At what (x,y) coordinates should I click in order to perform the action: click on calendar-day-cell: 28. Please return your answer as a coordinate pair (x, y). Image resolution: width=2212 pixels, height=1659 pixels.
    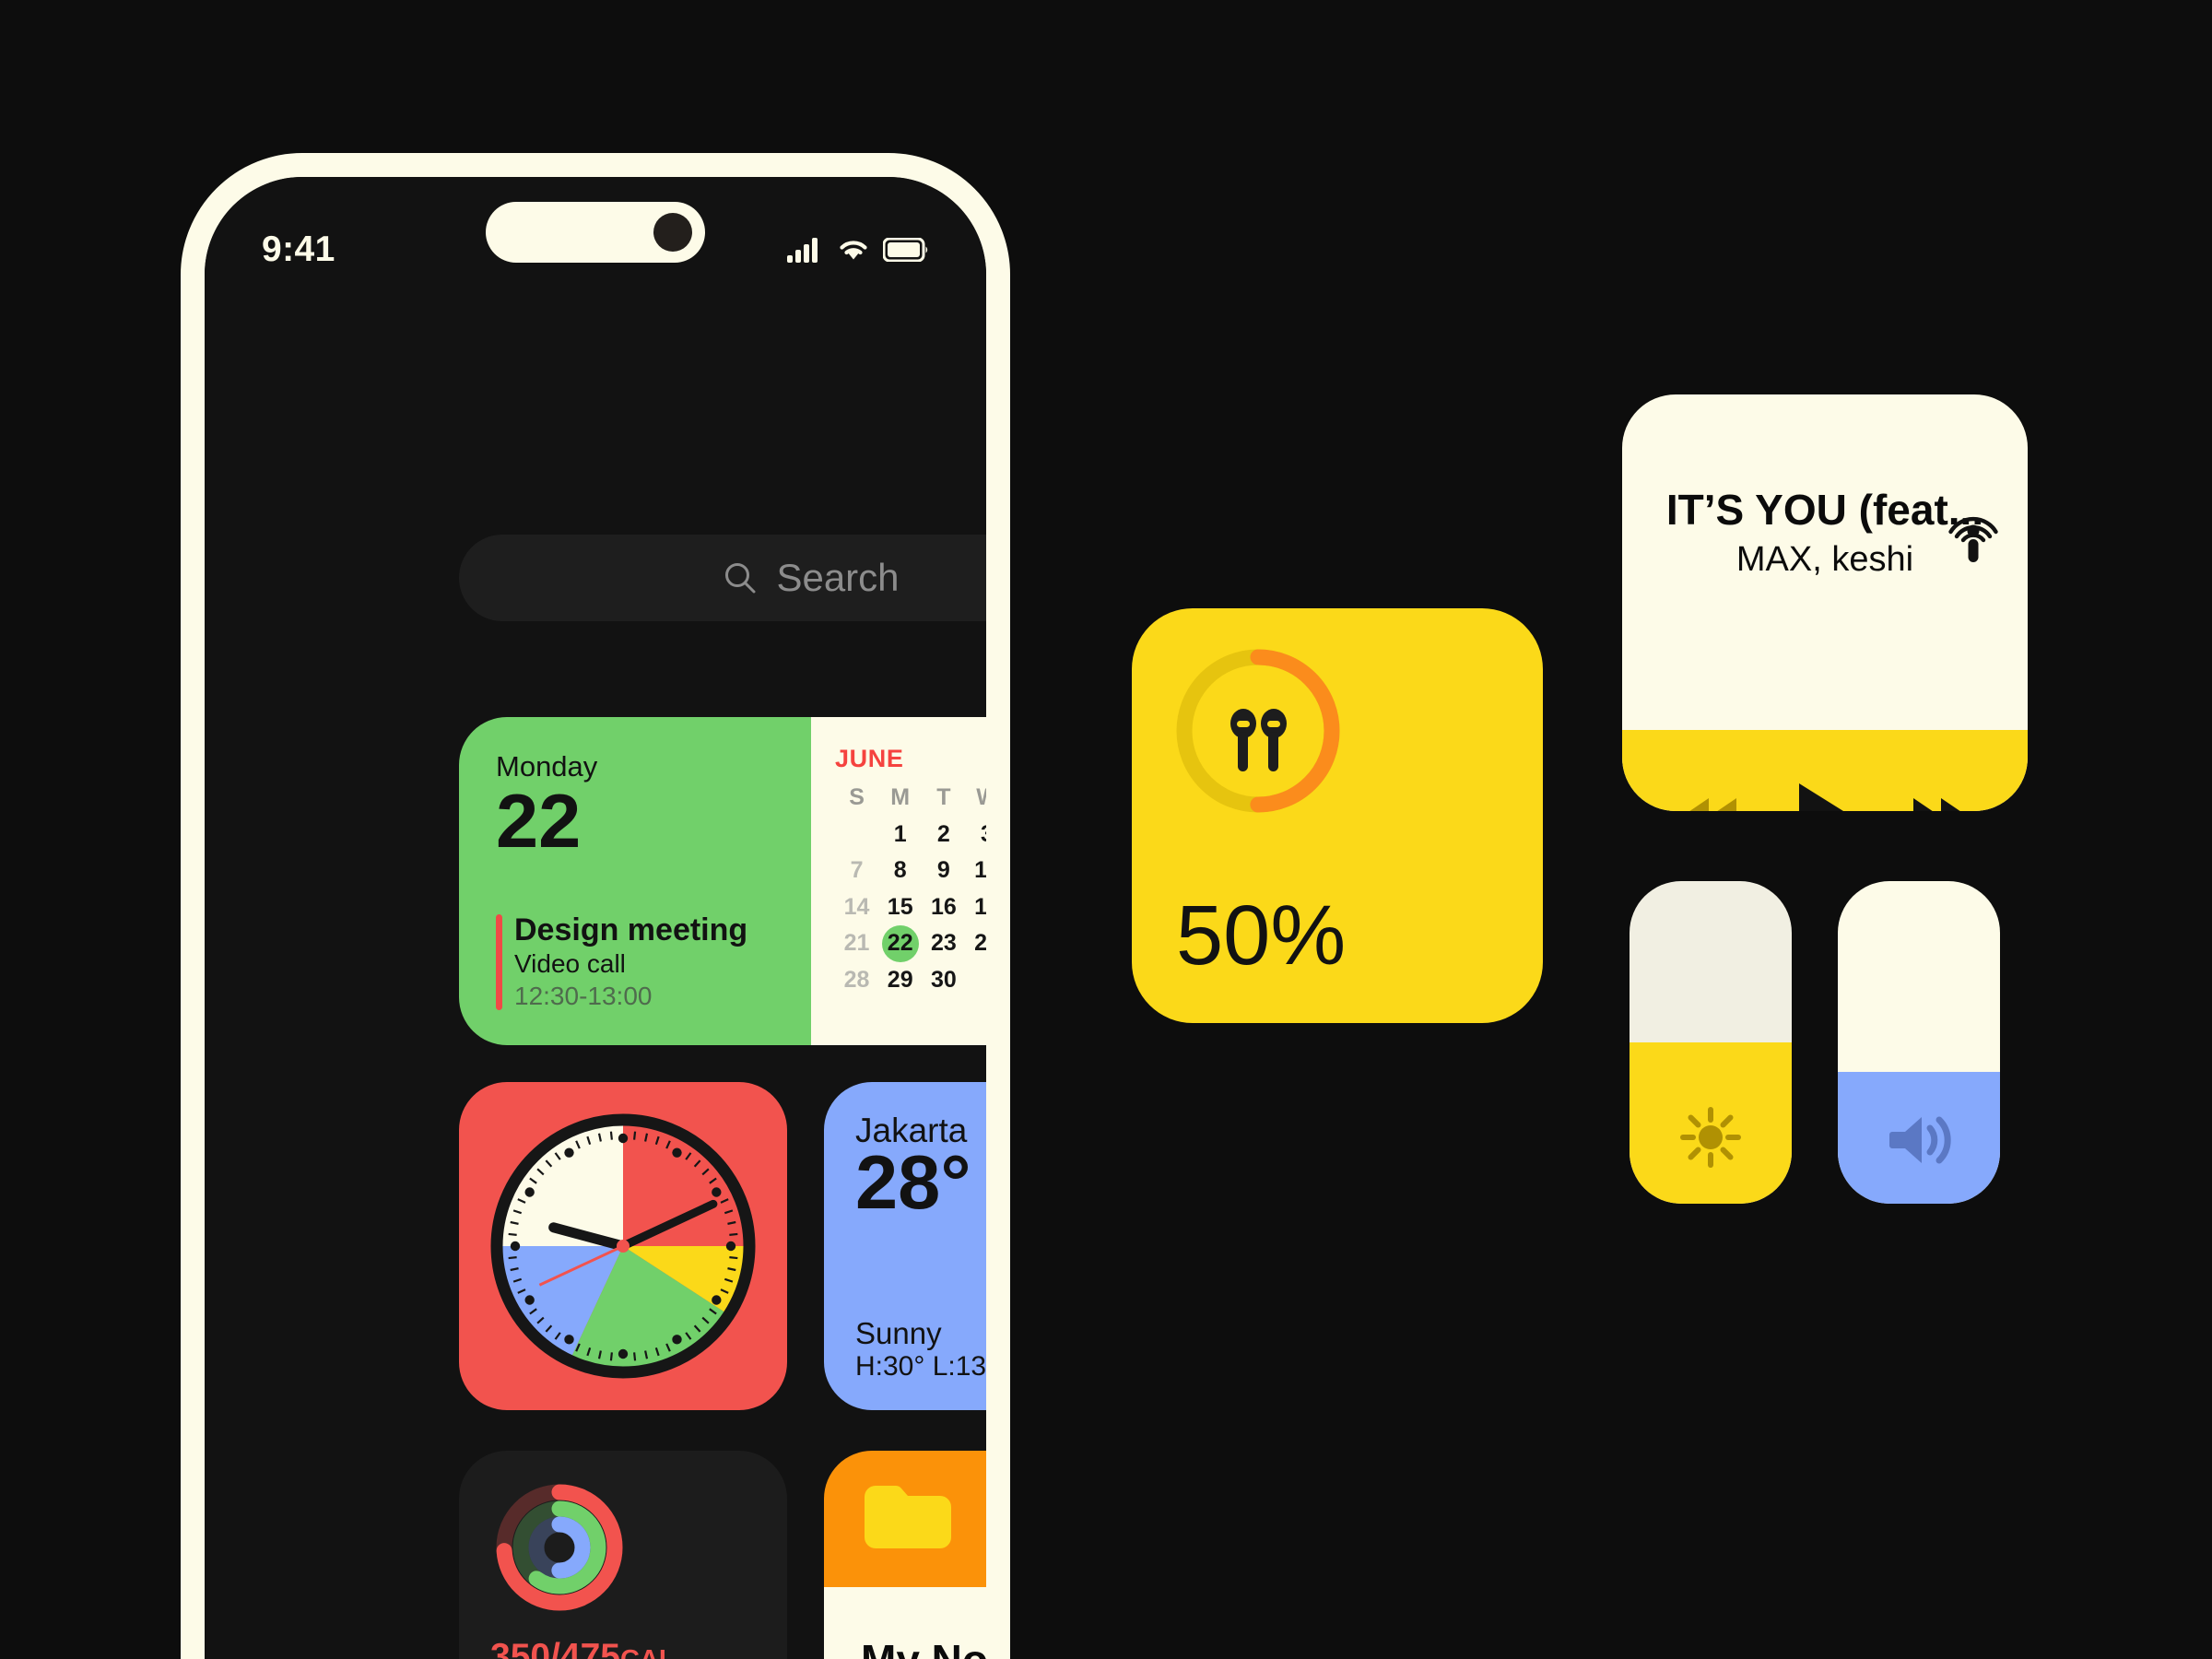
    Looking at the image, I should click on (856, 980).